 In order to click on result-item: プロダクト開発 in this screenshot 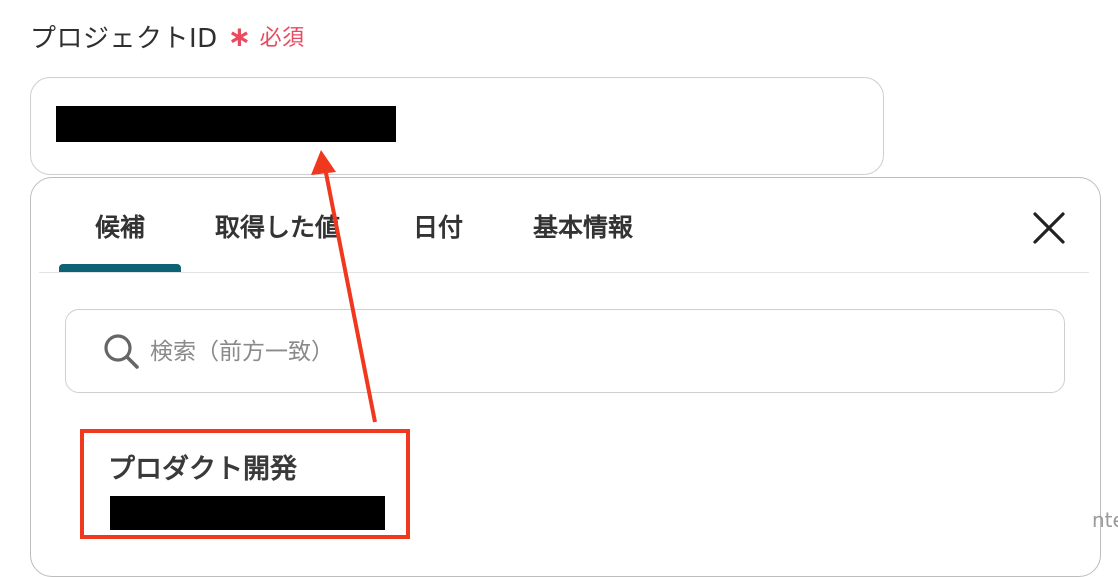, I will do `click(242, 482)`.